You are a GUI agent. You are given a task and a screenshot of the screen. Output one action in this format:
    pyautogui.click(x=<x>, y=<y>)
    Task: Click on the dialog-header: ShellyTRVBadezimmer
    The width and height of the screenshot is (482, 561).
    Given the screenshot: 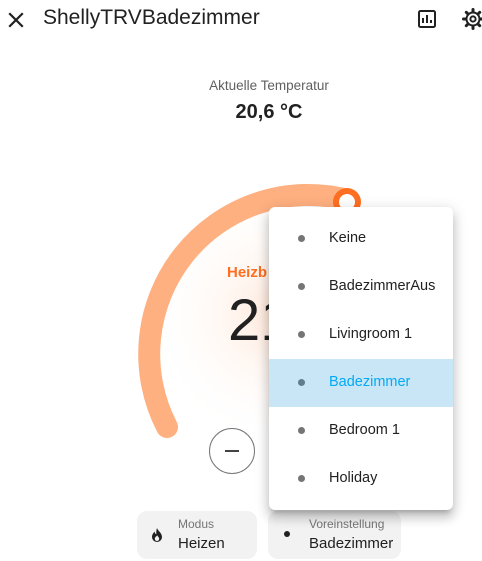 What is the action you would take?
    pyautogui.click(x=241, y=20)
    